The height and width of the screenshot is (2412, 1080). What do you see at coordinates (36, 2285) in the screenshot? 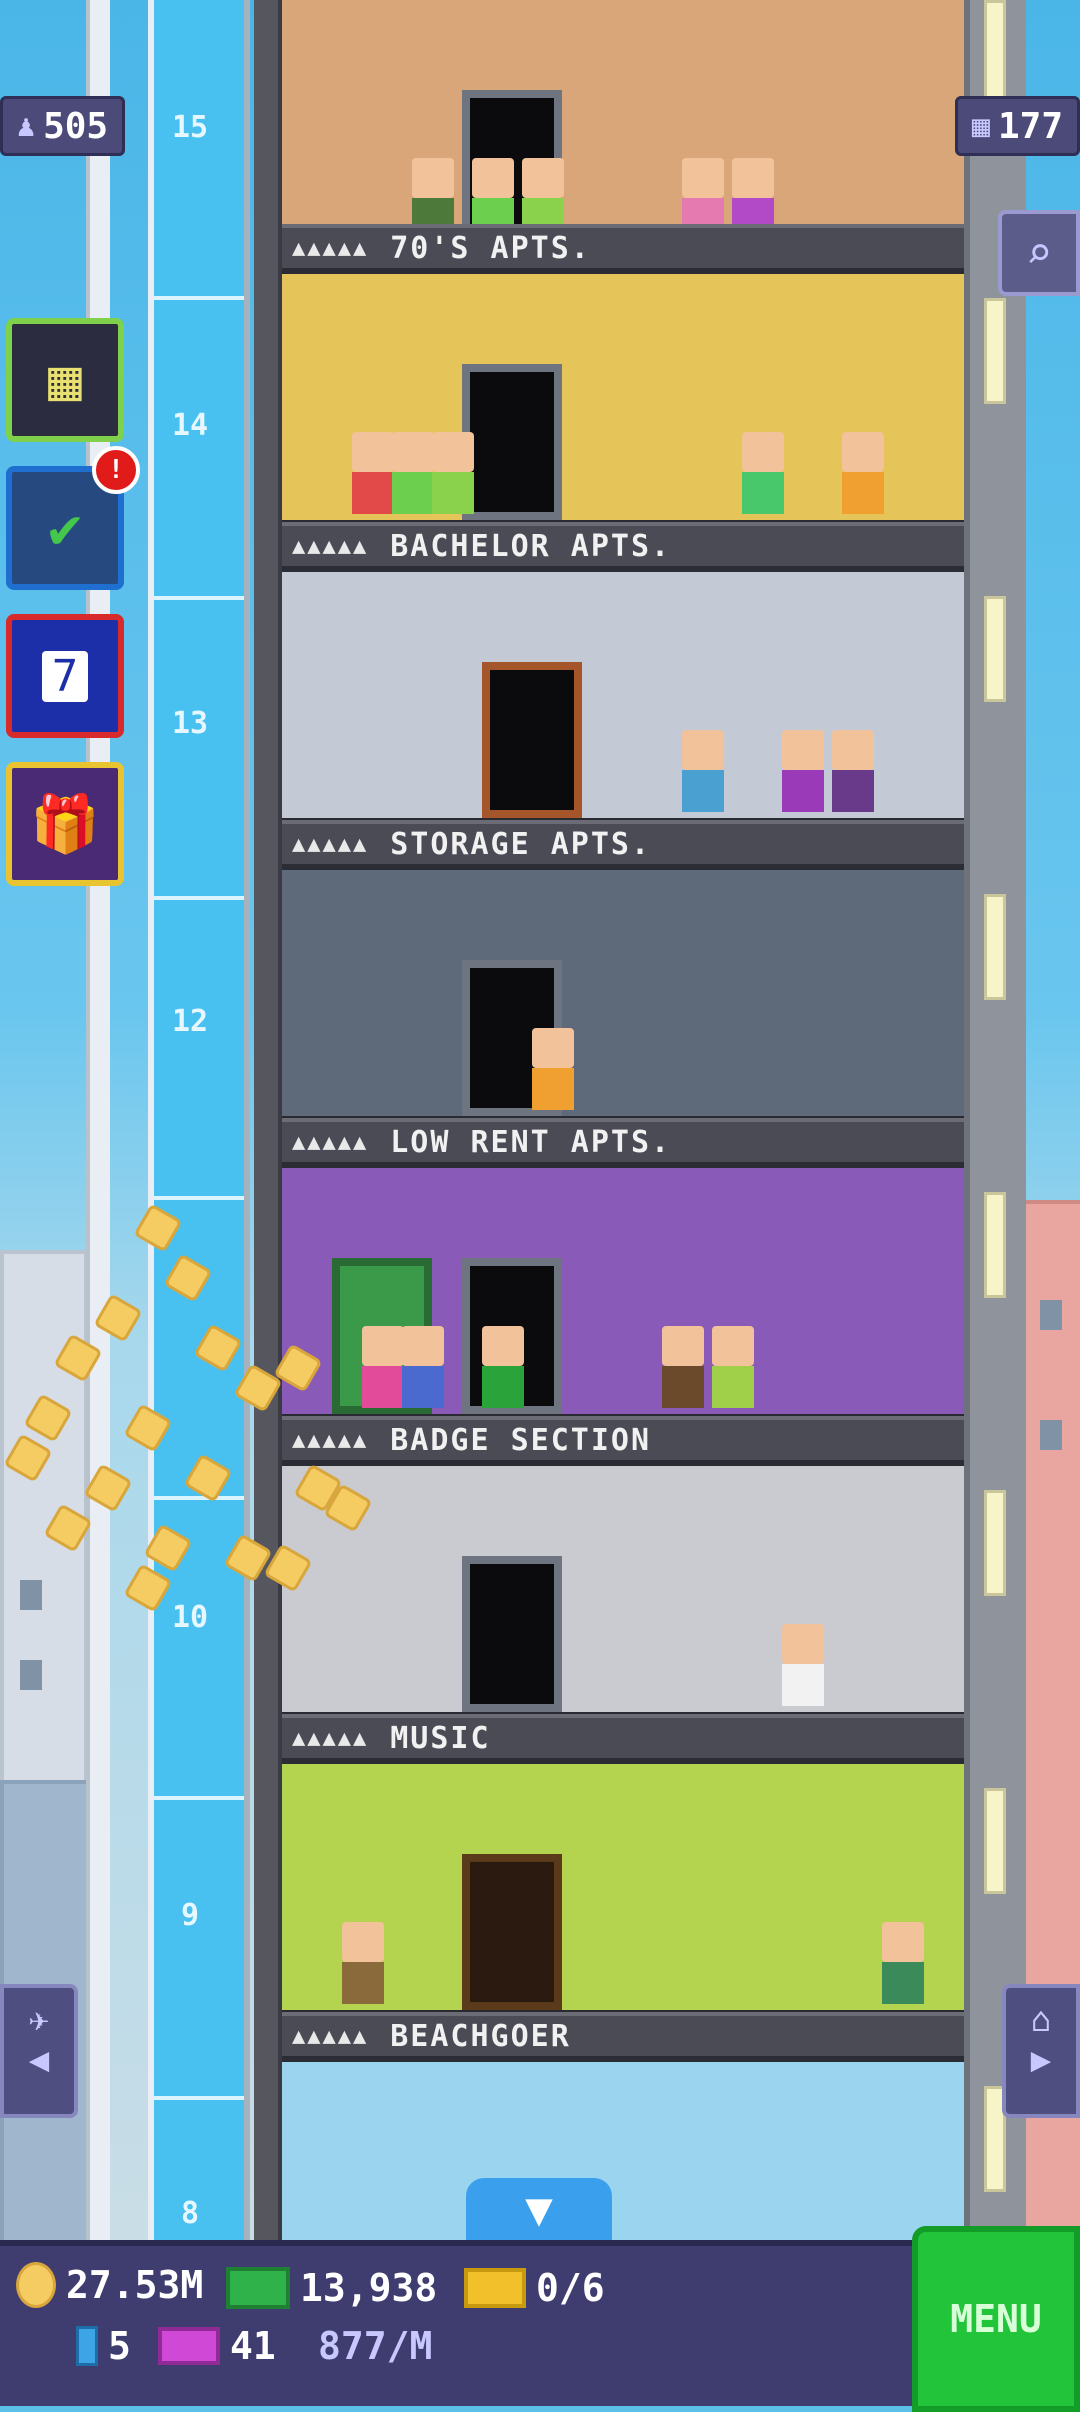
I see `coin-icon` at bounding box center [36, 2285].